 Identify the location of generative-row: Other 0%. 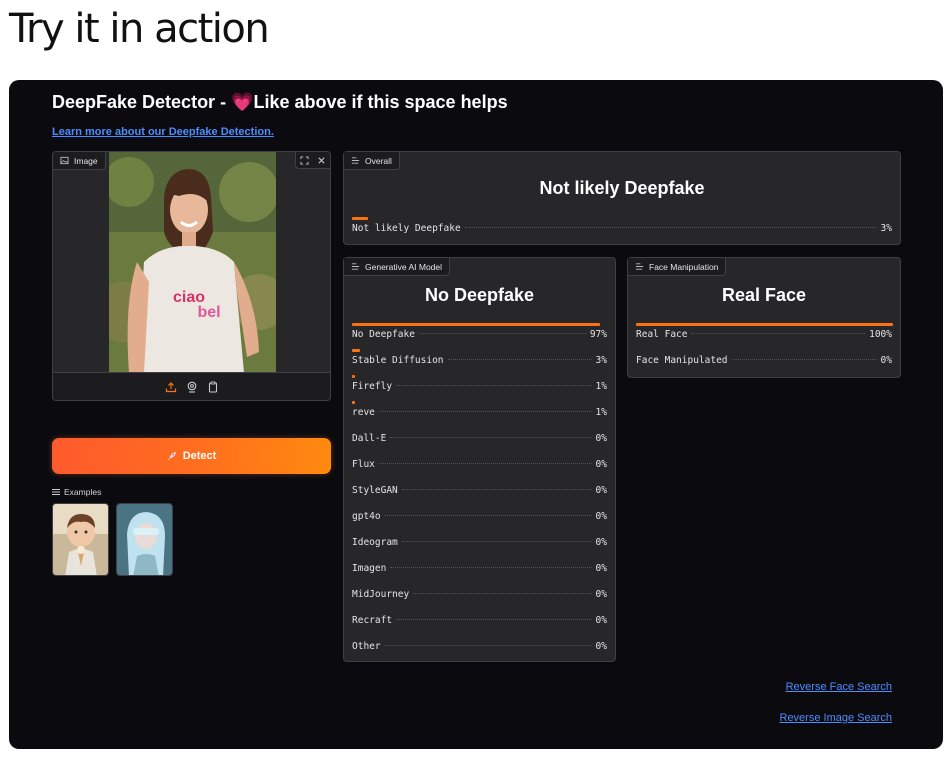
(479, 648).